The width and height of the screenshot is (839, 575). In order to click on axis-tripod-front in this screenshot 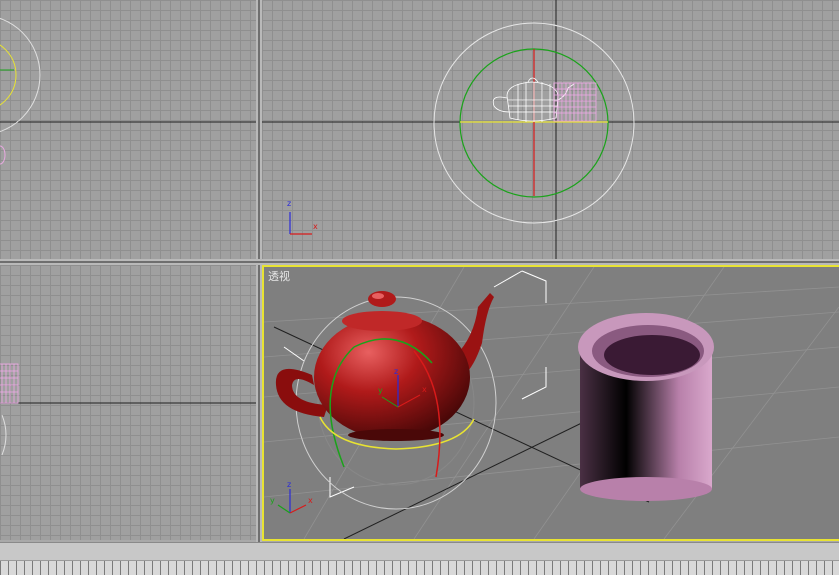, I will do `click(300, 223)`.